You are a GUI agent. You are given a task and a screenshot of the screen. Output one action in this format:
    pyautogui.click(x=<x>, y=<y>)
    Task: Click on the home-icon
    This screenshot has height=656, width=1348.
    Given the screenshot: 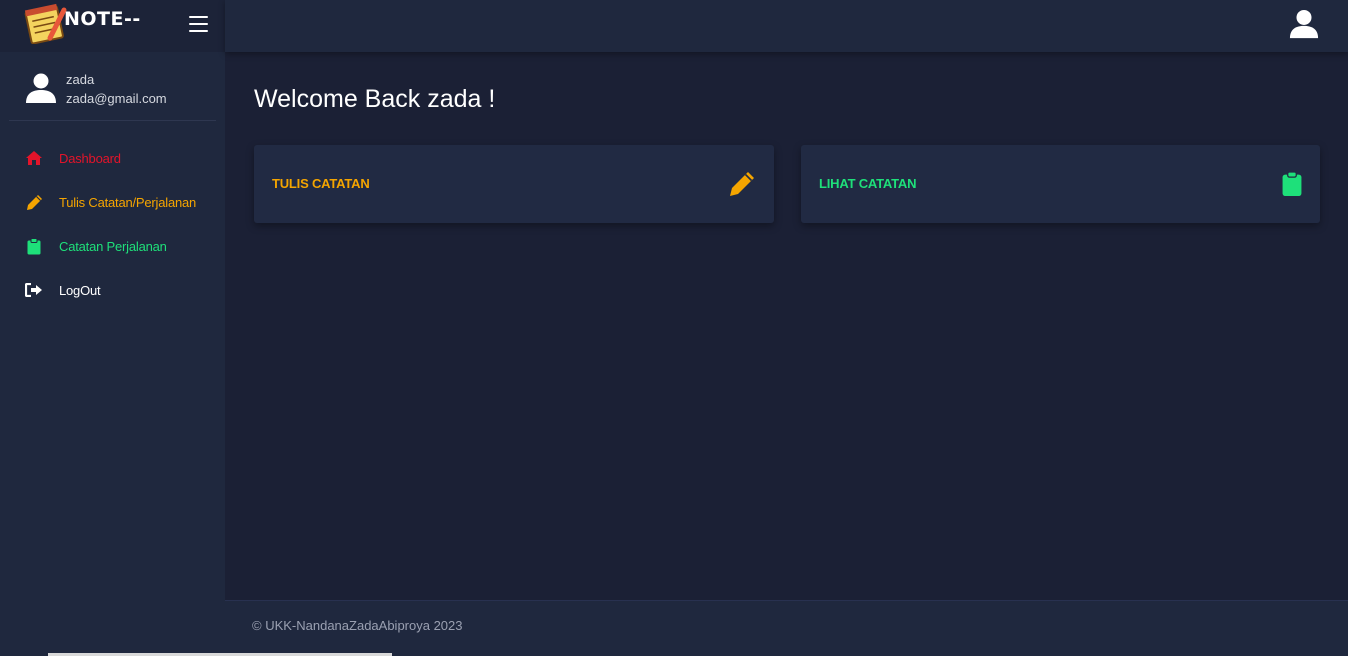 What is the action you would take?
    pyautogui.click(x=34, y=158)
    